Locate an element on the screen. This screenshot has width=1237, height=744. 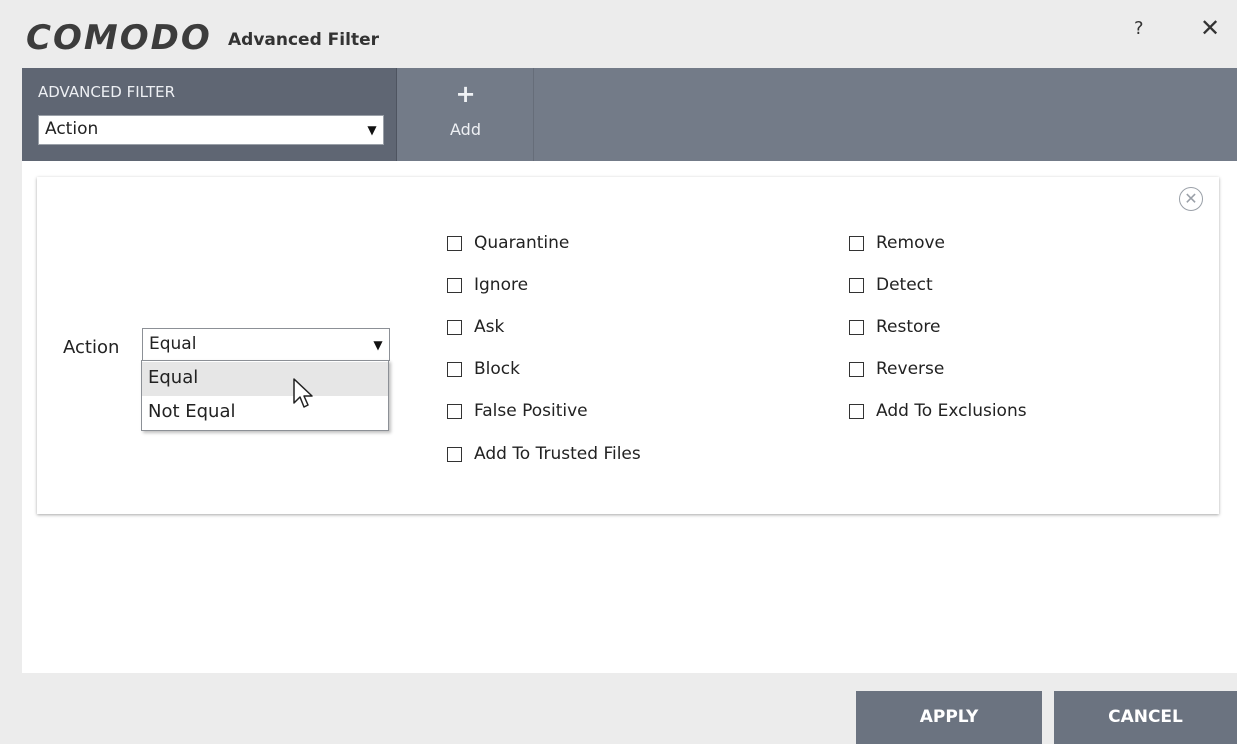
checkbox-label: Ask is located at coordinates (489, 327).